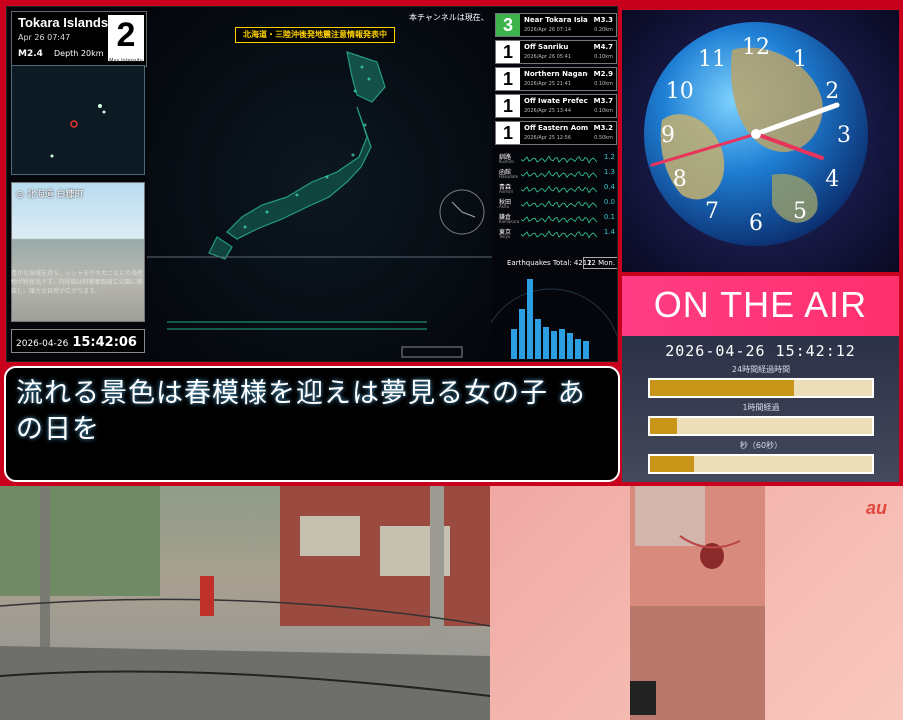 The height and width of the screenshot is (720, 903). What do you see at coordinates (680, 179) in the screenshot?
I see `clock-numeral: 8` at bounding box center [680, 179].